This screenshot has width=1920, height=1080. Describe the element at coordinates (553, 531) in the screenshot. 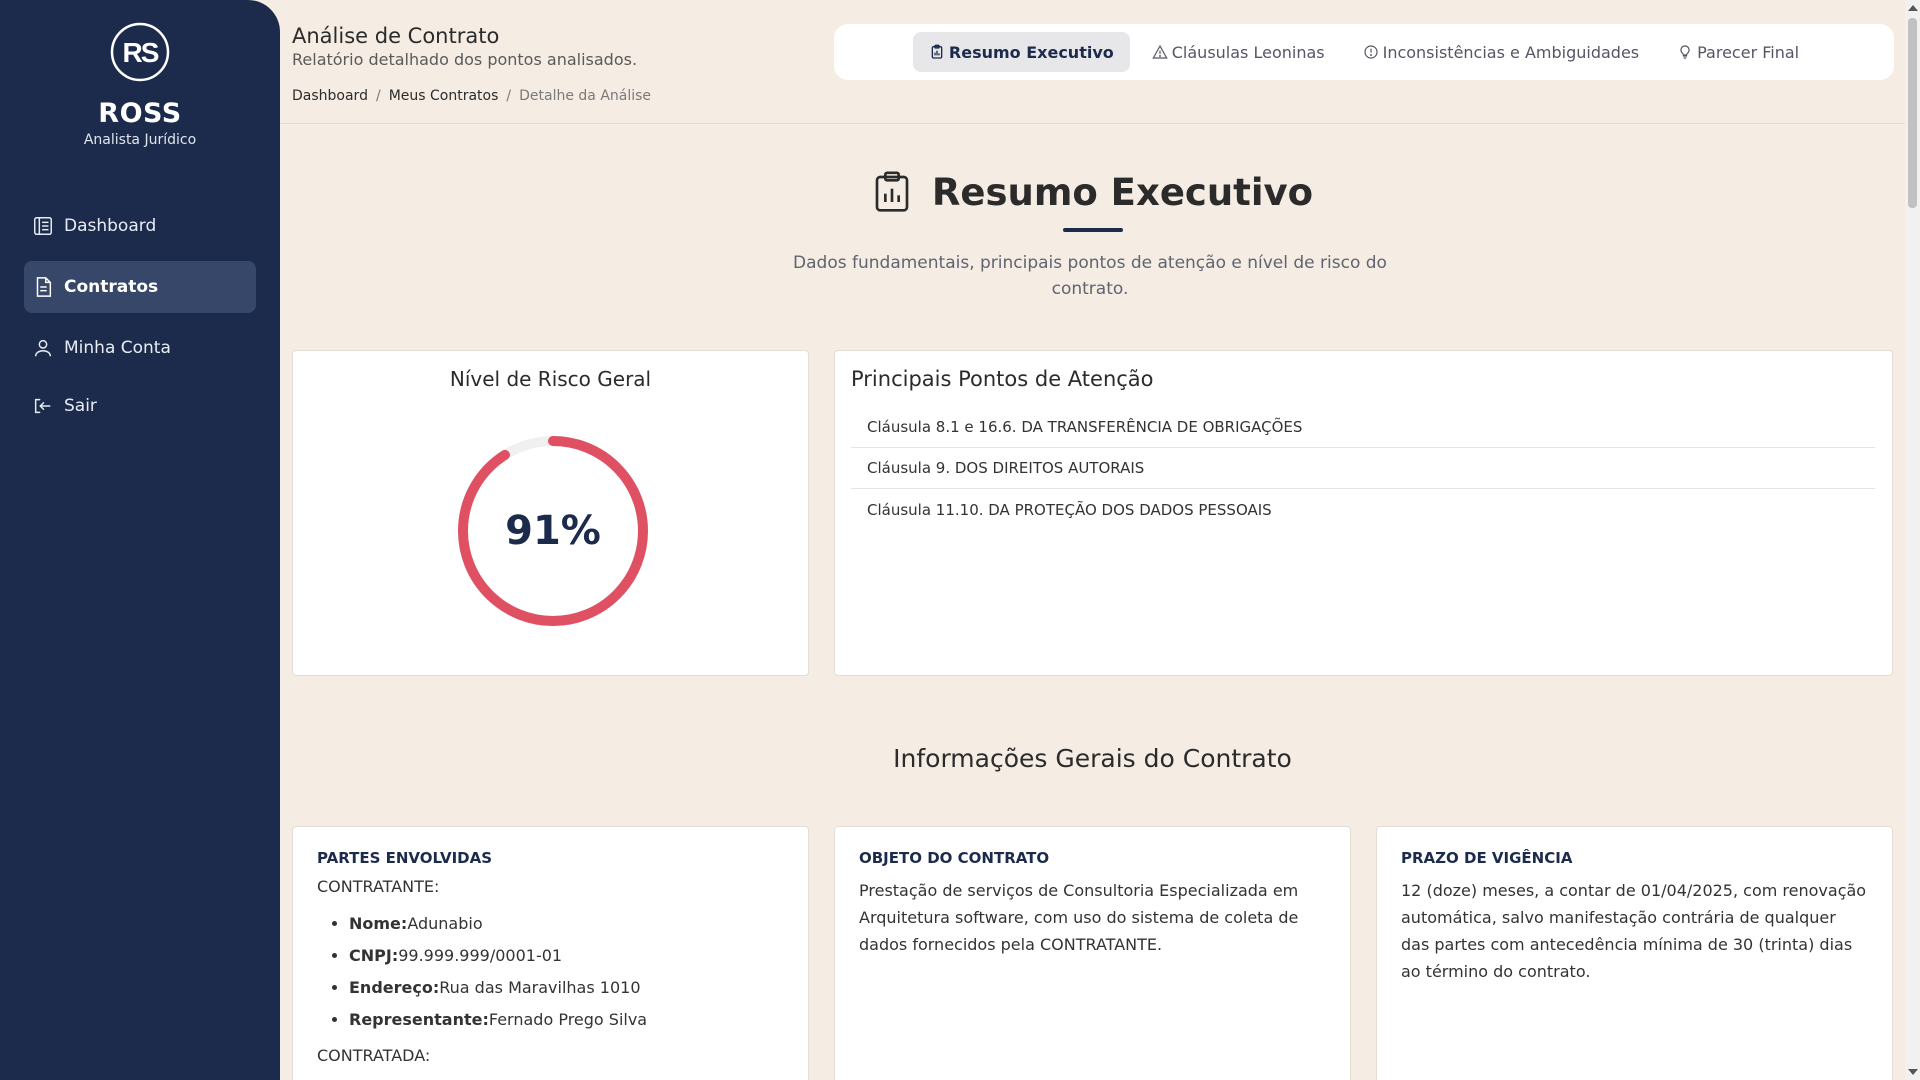

I see `risk-value: 91%` at that location.